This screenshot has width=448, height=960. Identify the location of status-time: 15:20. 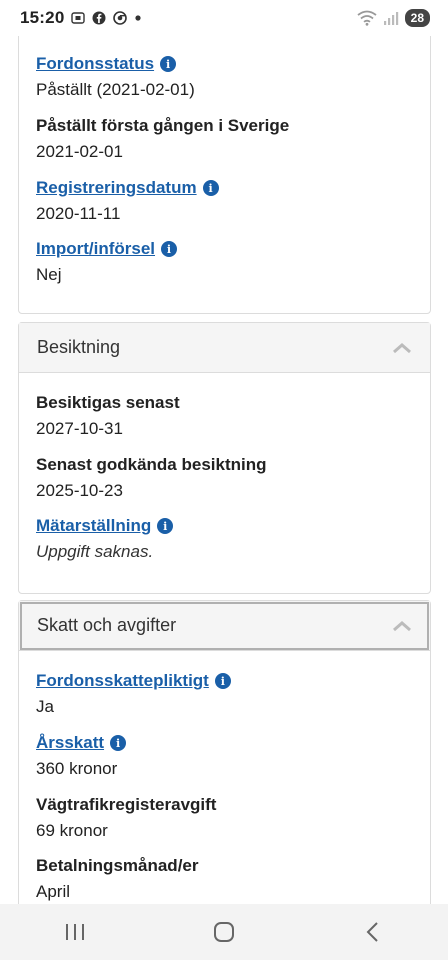
(42, 17).